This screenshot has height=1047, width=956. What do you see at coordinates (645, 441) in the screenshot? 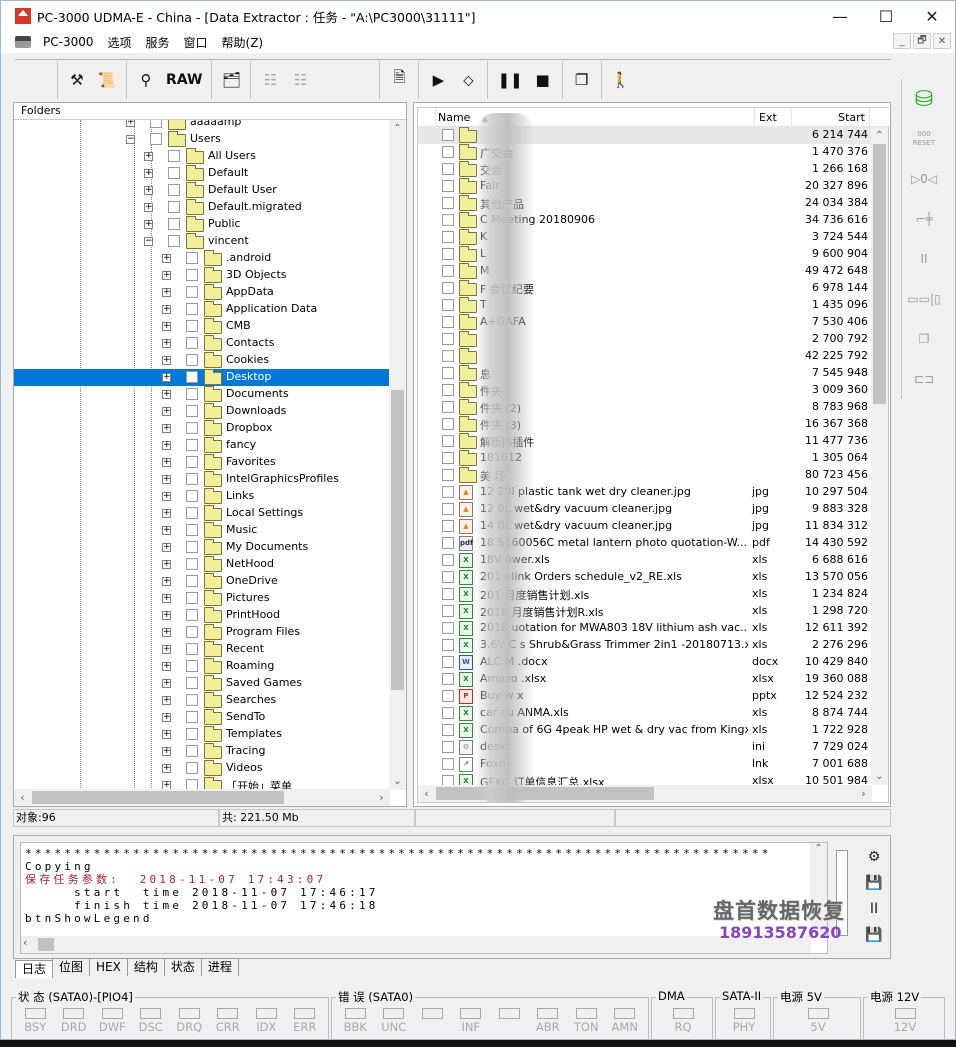
I see `file-row: 解版JS插件 11 477 736` at bounding box center [645, 441].